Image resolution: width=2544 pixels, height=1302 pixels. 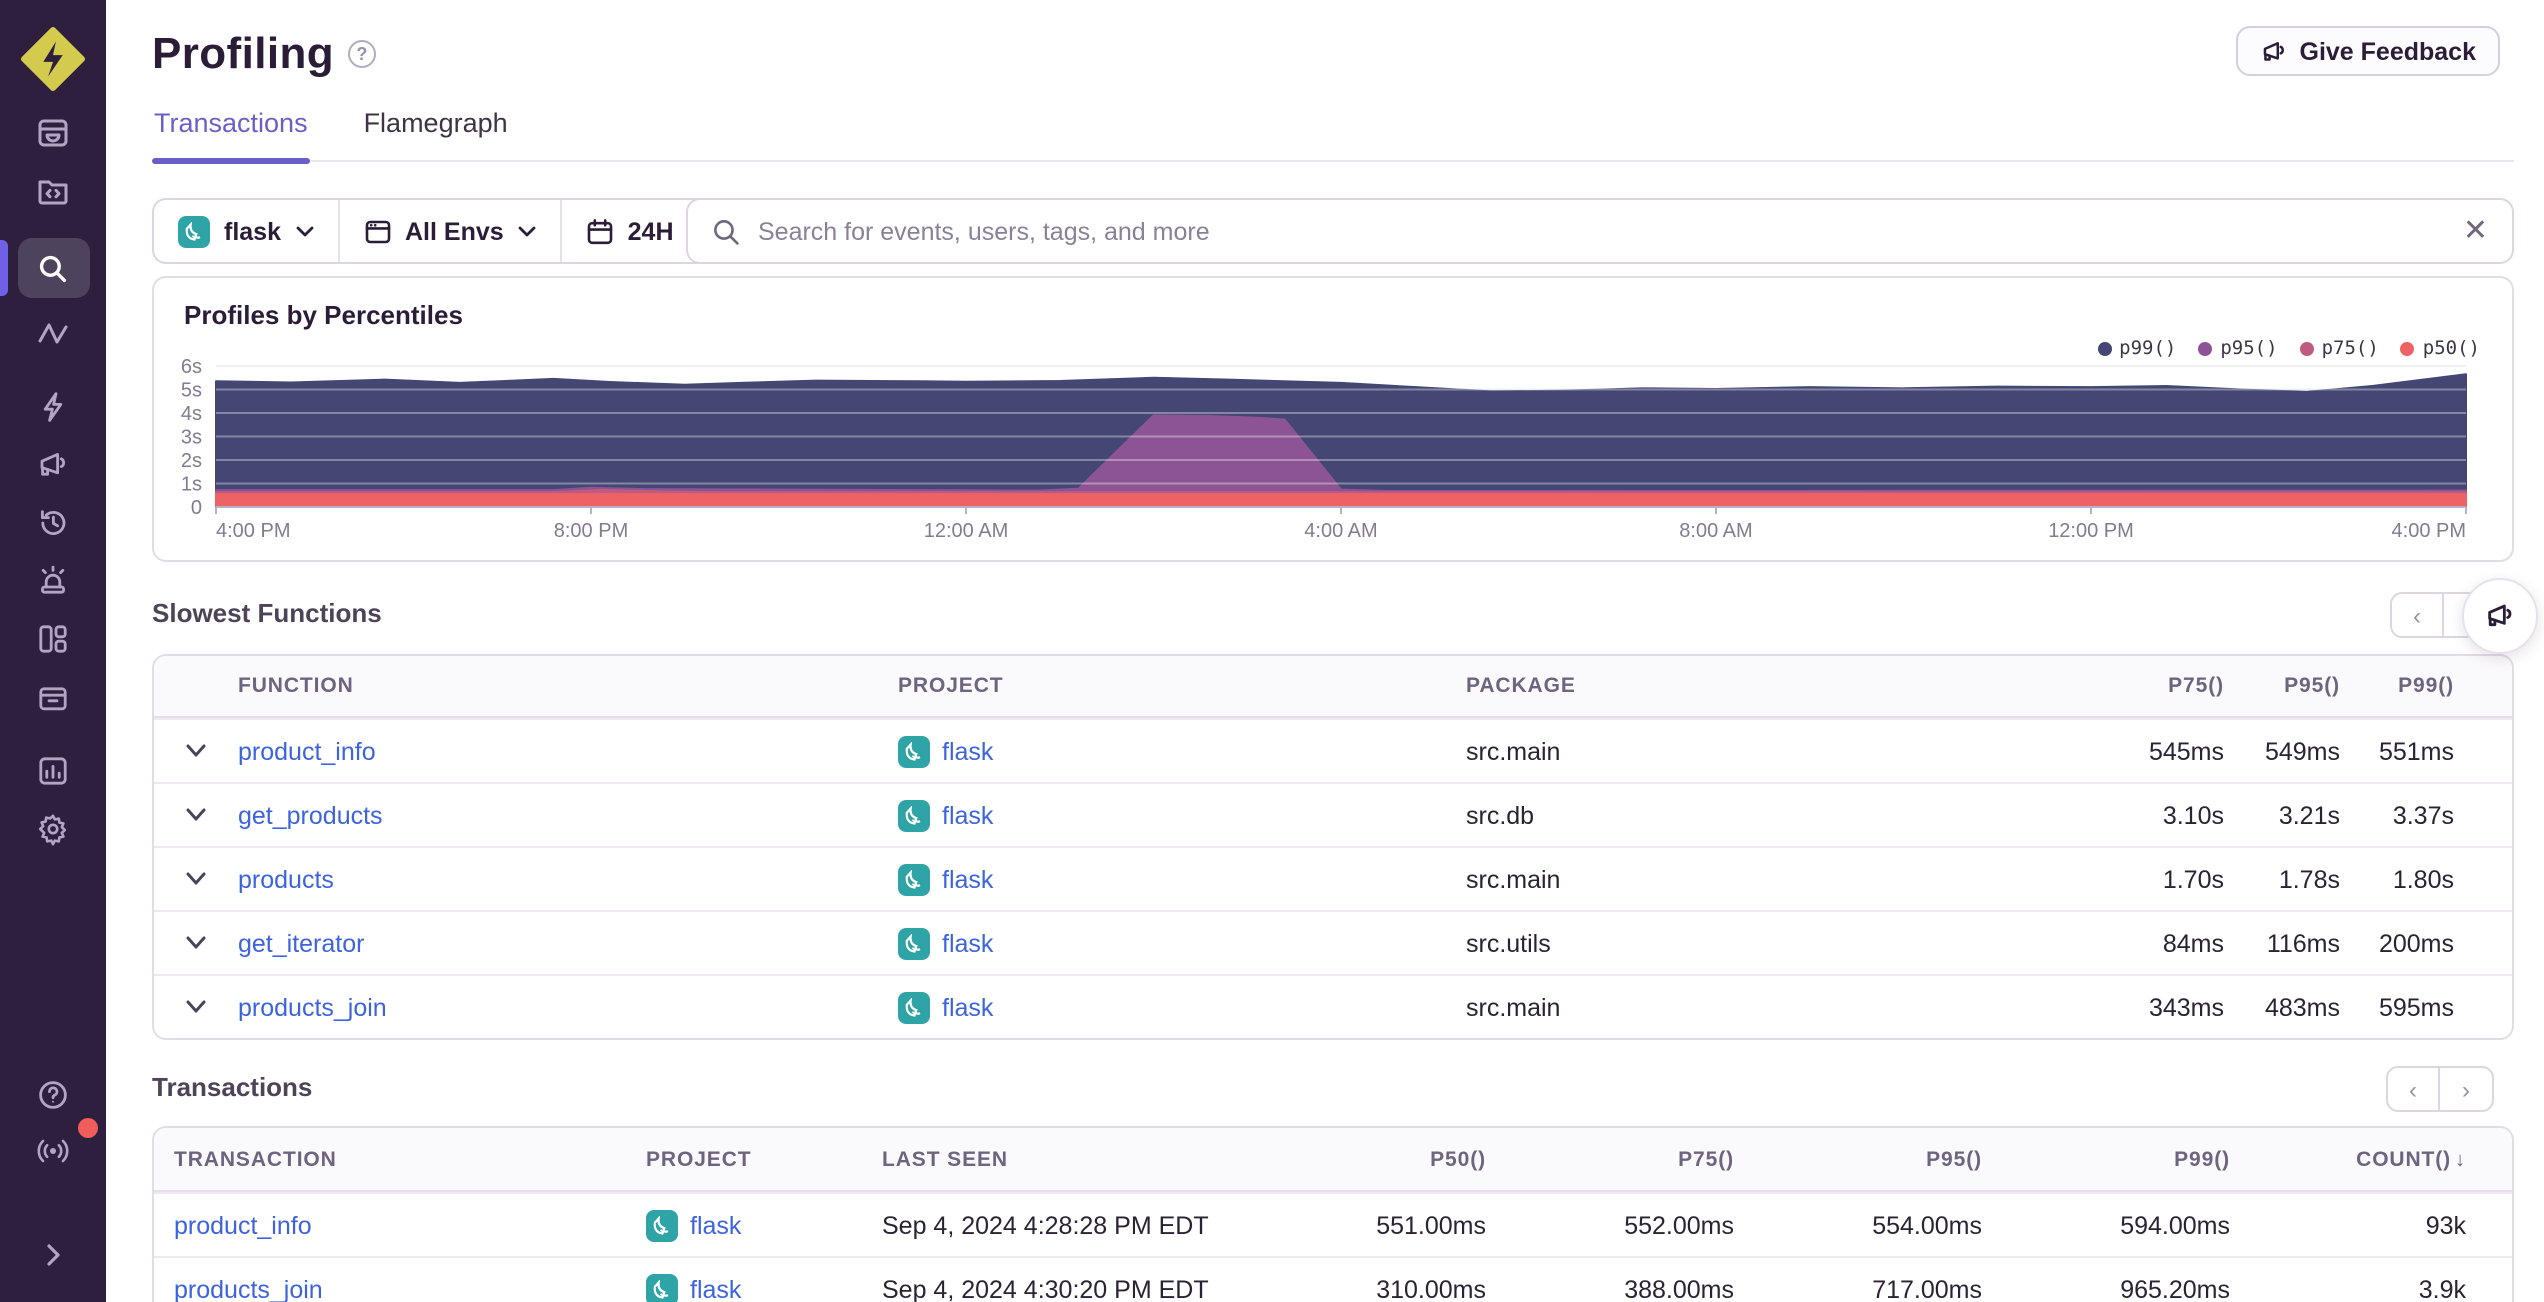 I want to click on clock-rewind-icon, so click(x=53, y=521).